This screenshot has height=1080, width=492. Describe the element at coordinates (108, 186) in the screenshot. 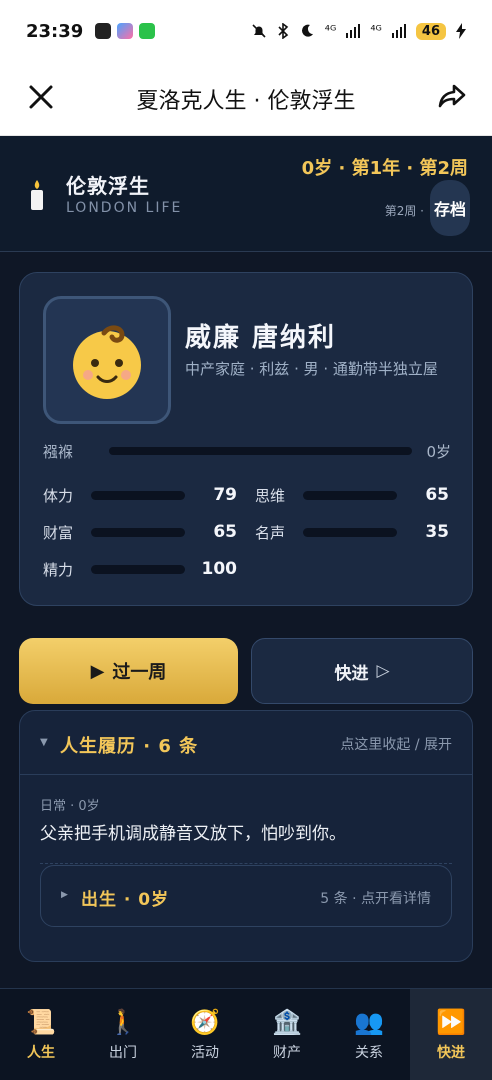

I see `game-title: 伦敦浮生` at that location.